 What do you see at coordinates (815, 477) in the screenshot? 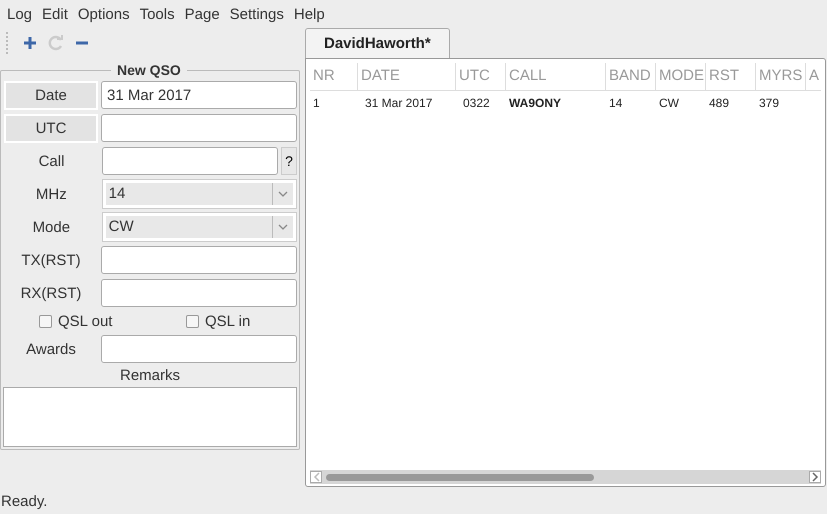
I see `scroll-right-button` at bounding box center [815, 477].